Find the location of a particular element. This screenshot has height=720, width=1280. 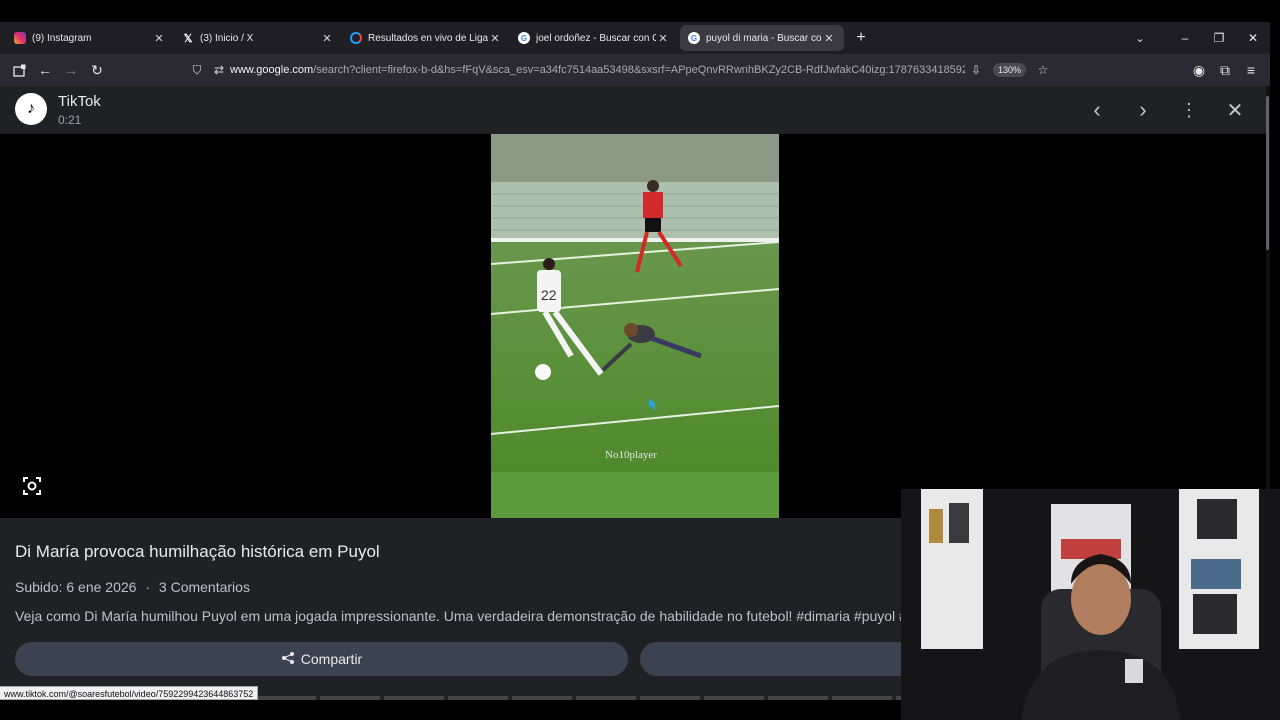

tab-joel-ordonez: G joel ordoñez - Buscar con Goog ✕ is located at coordinates (594, 38).